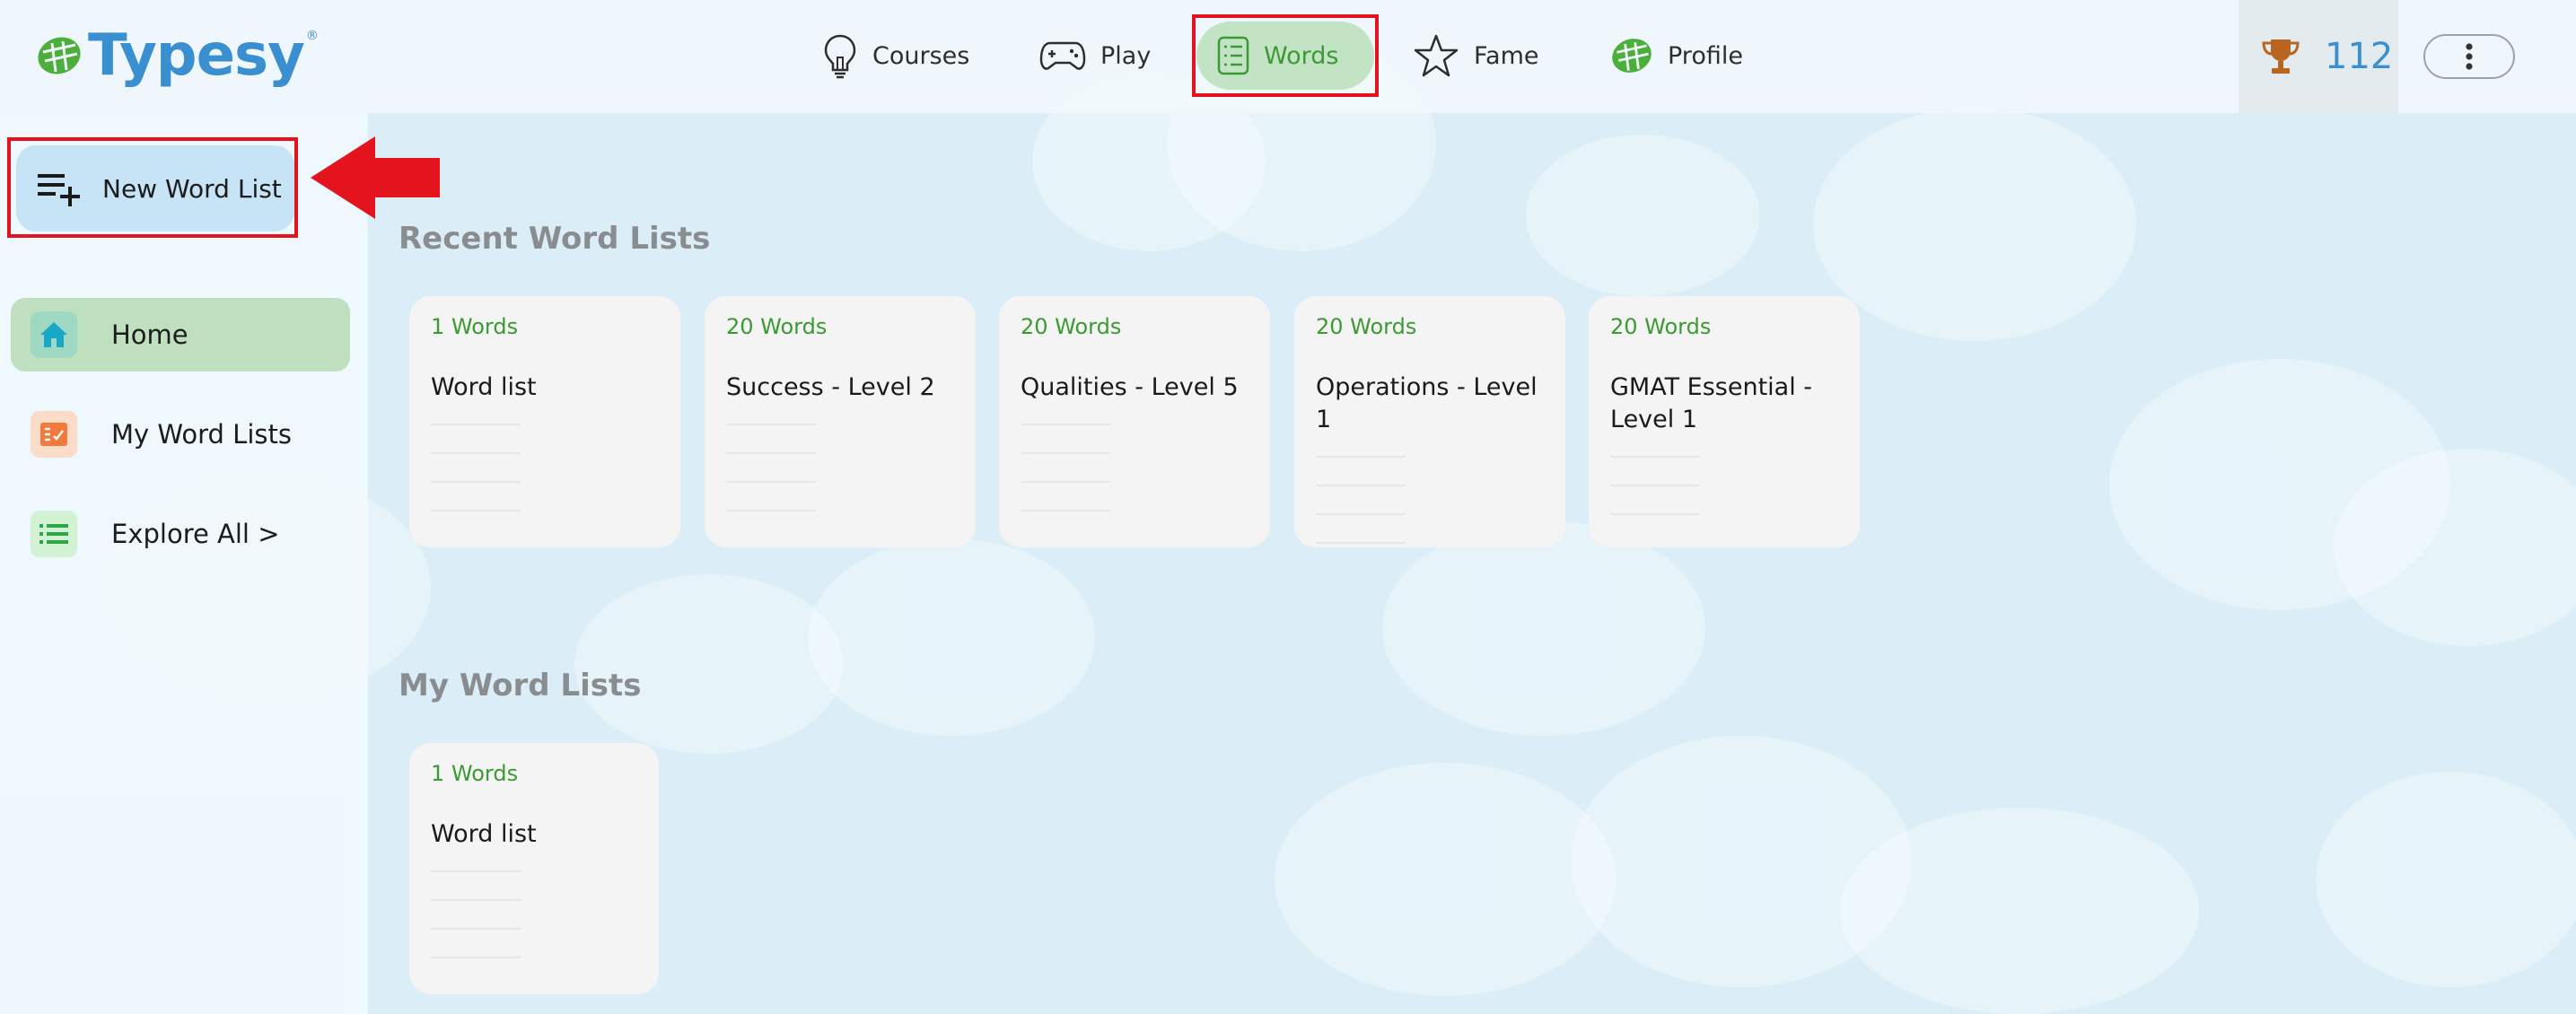 The height and width of the screenshot is (1014, 2576). Describe the element at coordinates (1130, 387) in the screenshot. I see `word-list-name: Qualities - Level 5` at that location.